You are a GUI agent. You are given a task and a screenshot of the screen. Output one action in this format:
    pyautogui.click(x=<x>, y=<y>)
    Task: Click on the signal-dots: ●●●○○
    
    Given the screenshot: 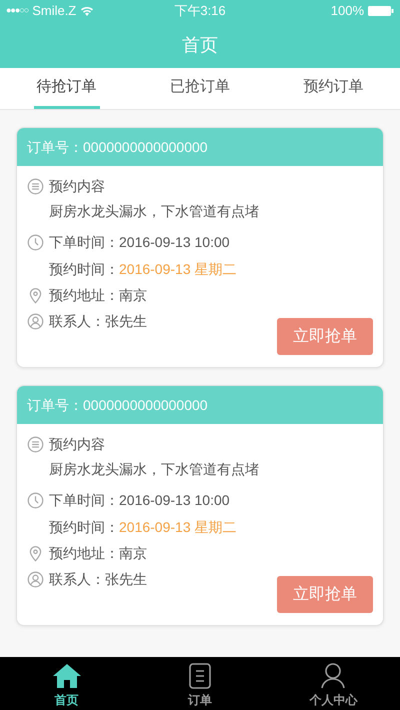 What is the action you would take?
    pyautogui.click(x=17, y=11)
    